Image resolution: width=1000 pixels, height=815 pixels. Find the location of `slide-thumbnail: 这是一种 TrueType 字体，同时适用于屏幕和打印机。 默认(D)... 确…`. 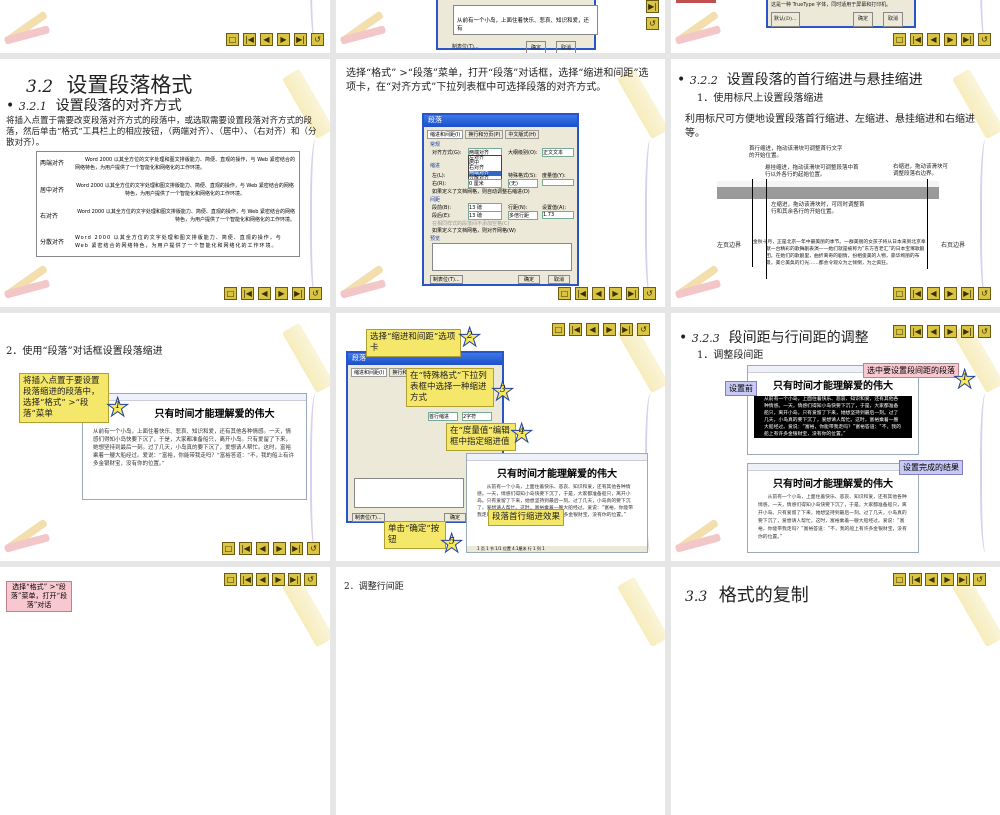

slide-thumbnail: 这是一种 TrueType 字体，同时适用于屏幕和打印机。 默认(D)... 确… is located at coordinates (835, 26).